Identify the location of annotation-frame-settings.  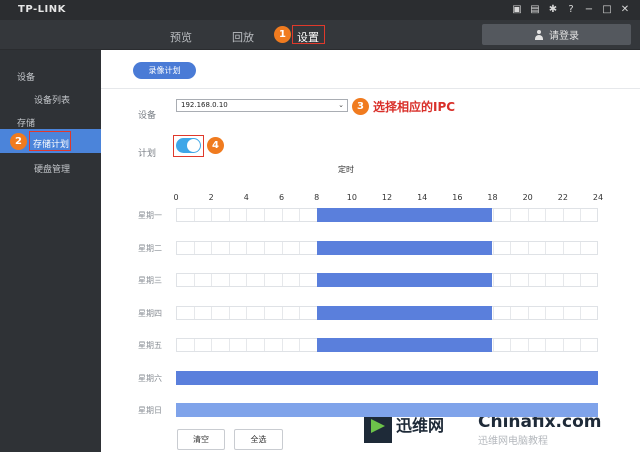
(308, 34).